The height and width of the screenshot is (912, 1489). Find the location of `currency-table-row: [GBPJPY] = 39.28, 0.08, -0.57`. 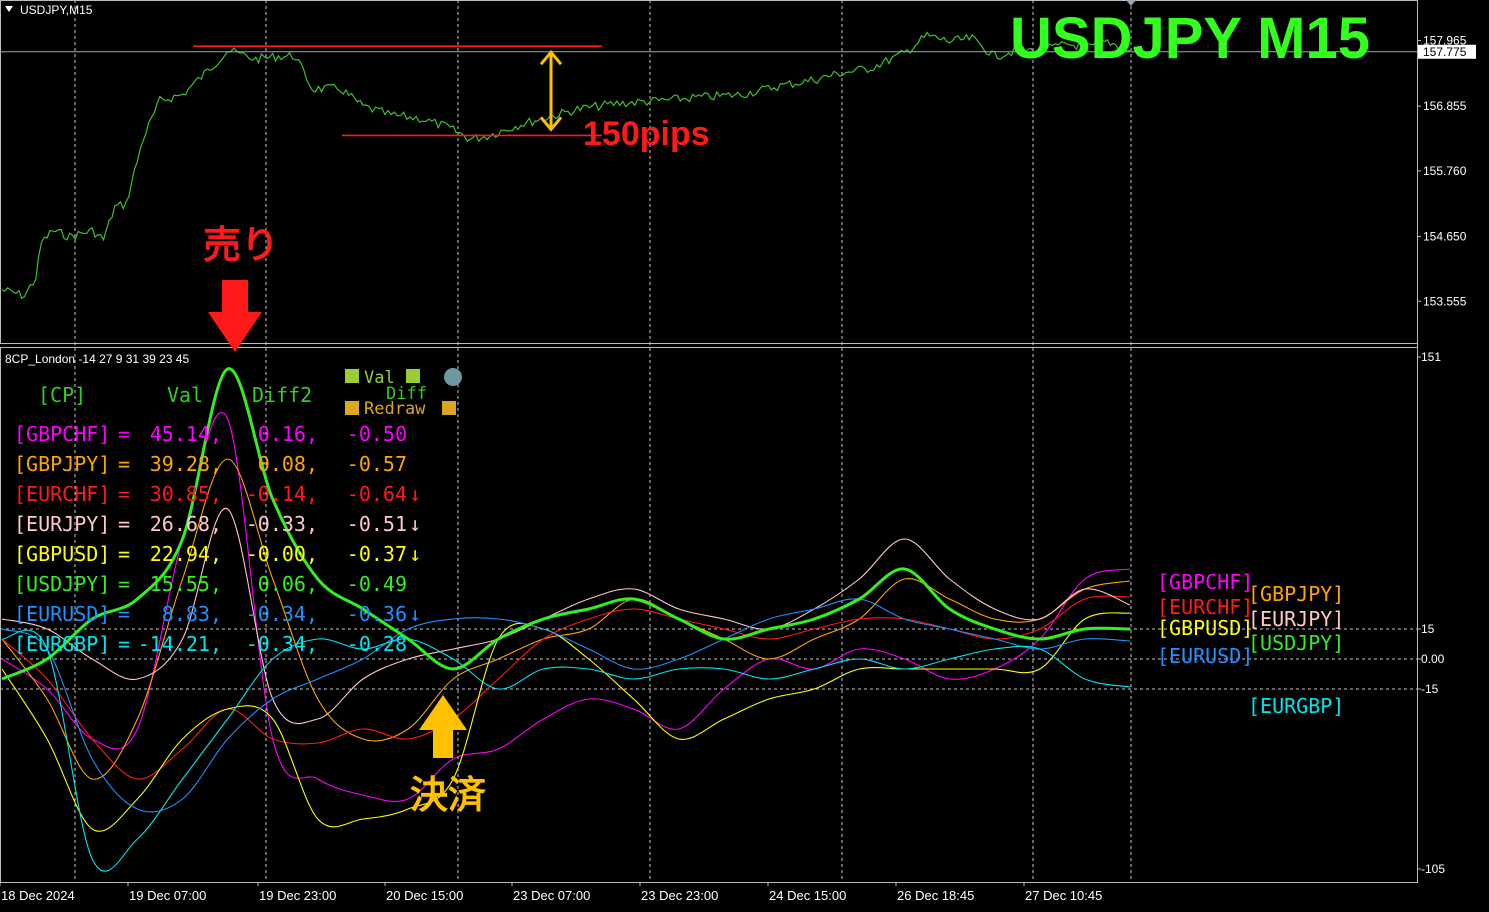

currency-table-row: [GBPJPY] = 39.28, 0.08, -0.57 is located at coordinates (210, 464).